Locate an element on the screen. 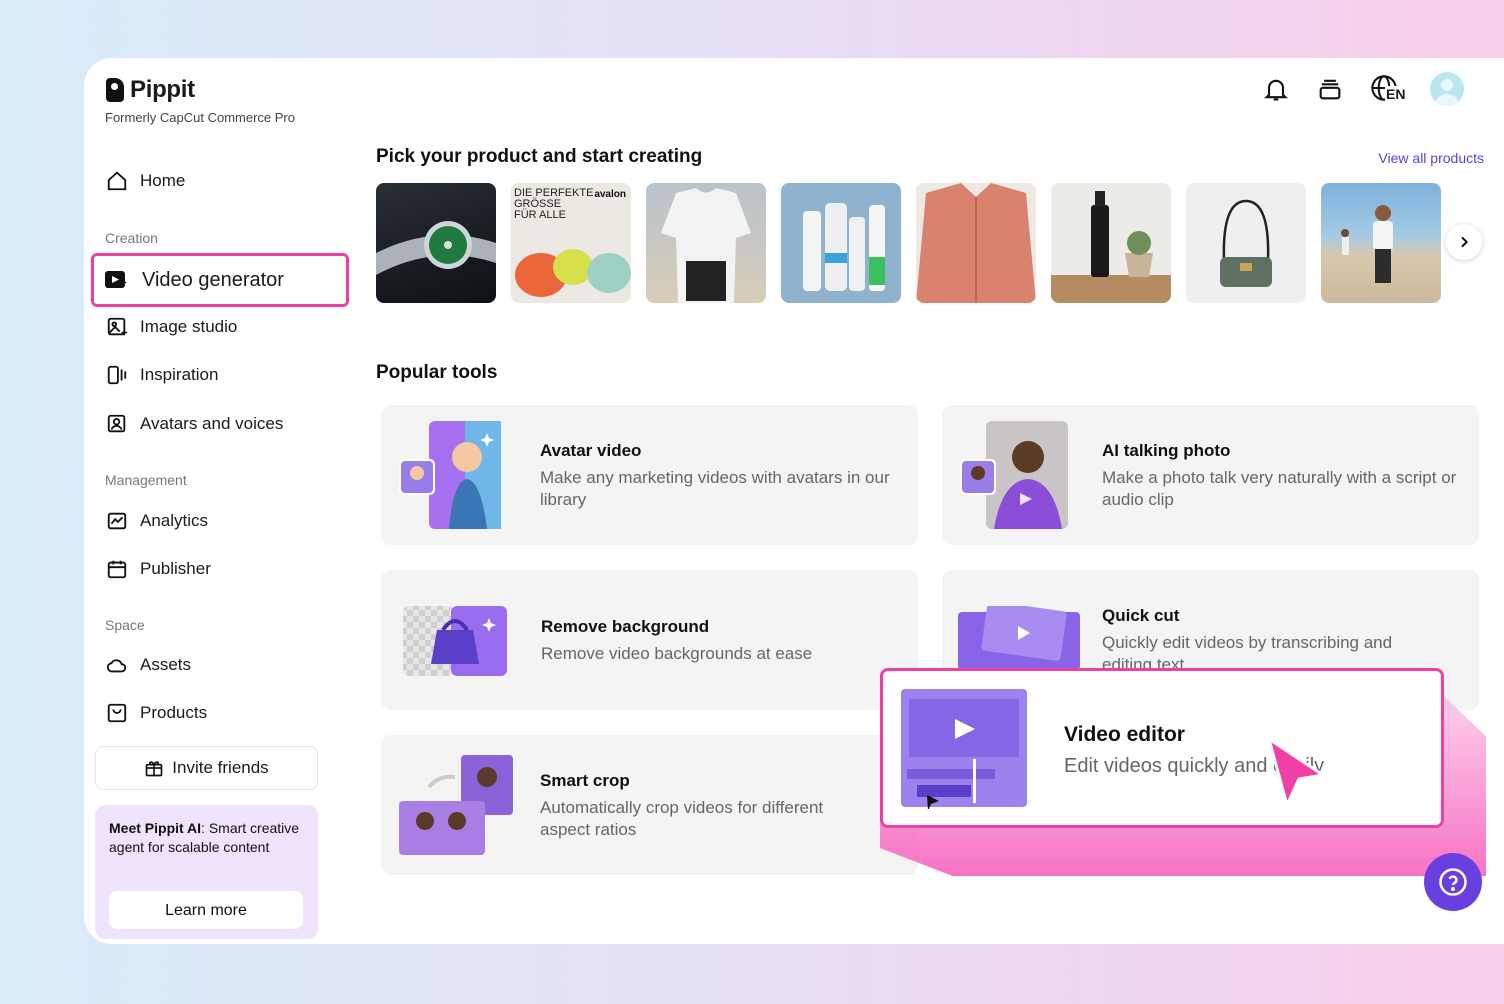 This screenshot has width=1504, height=1004. sidebar-item-assets: Assets is located at coordinates (148, 665).